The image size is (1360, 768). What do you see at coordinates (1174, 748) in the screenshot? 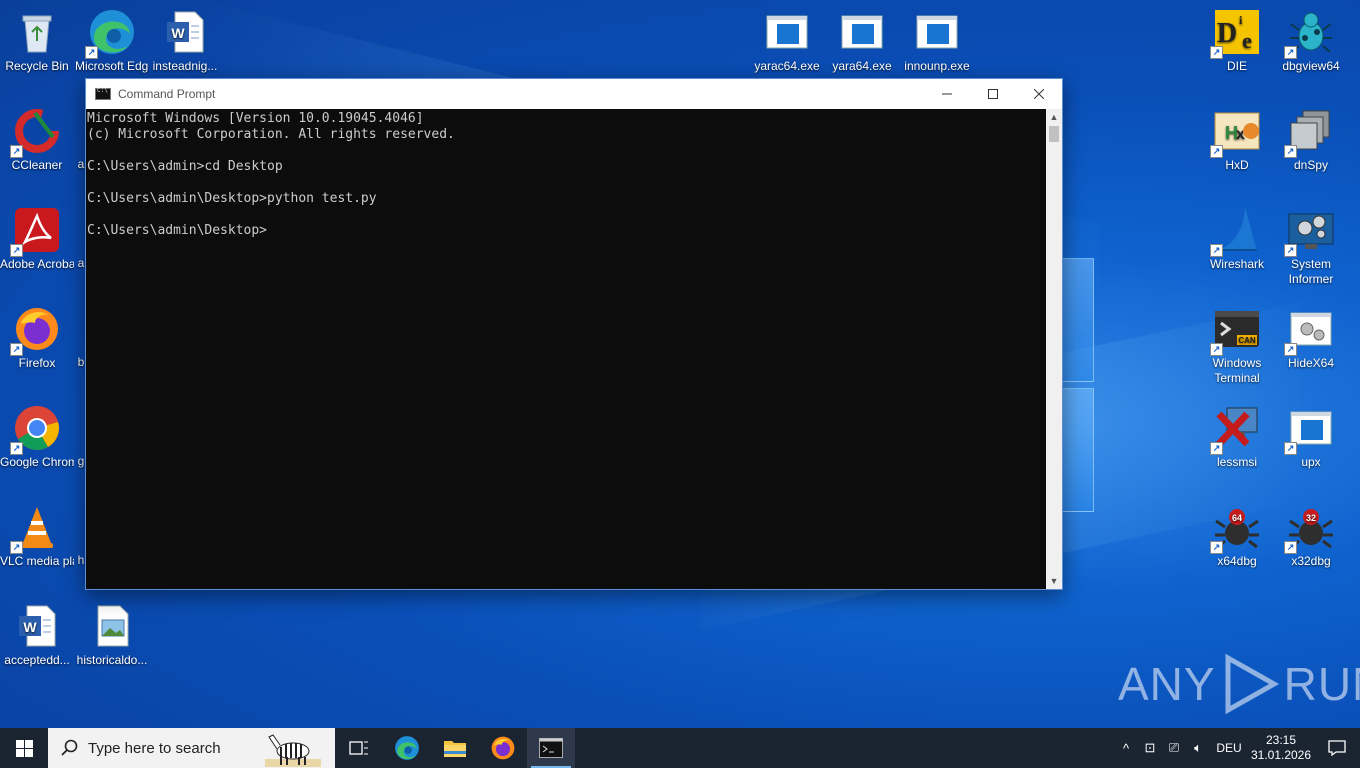
I see `network-icon: ⎚` at bounding box center [1174, 748].